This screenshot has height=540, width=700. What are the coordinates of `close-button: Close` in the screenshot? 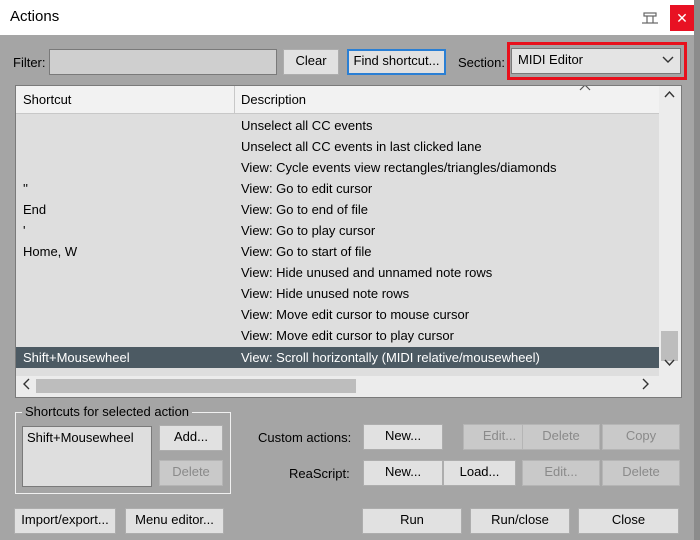 It's located at (628, 521).